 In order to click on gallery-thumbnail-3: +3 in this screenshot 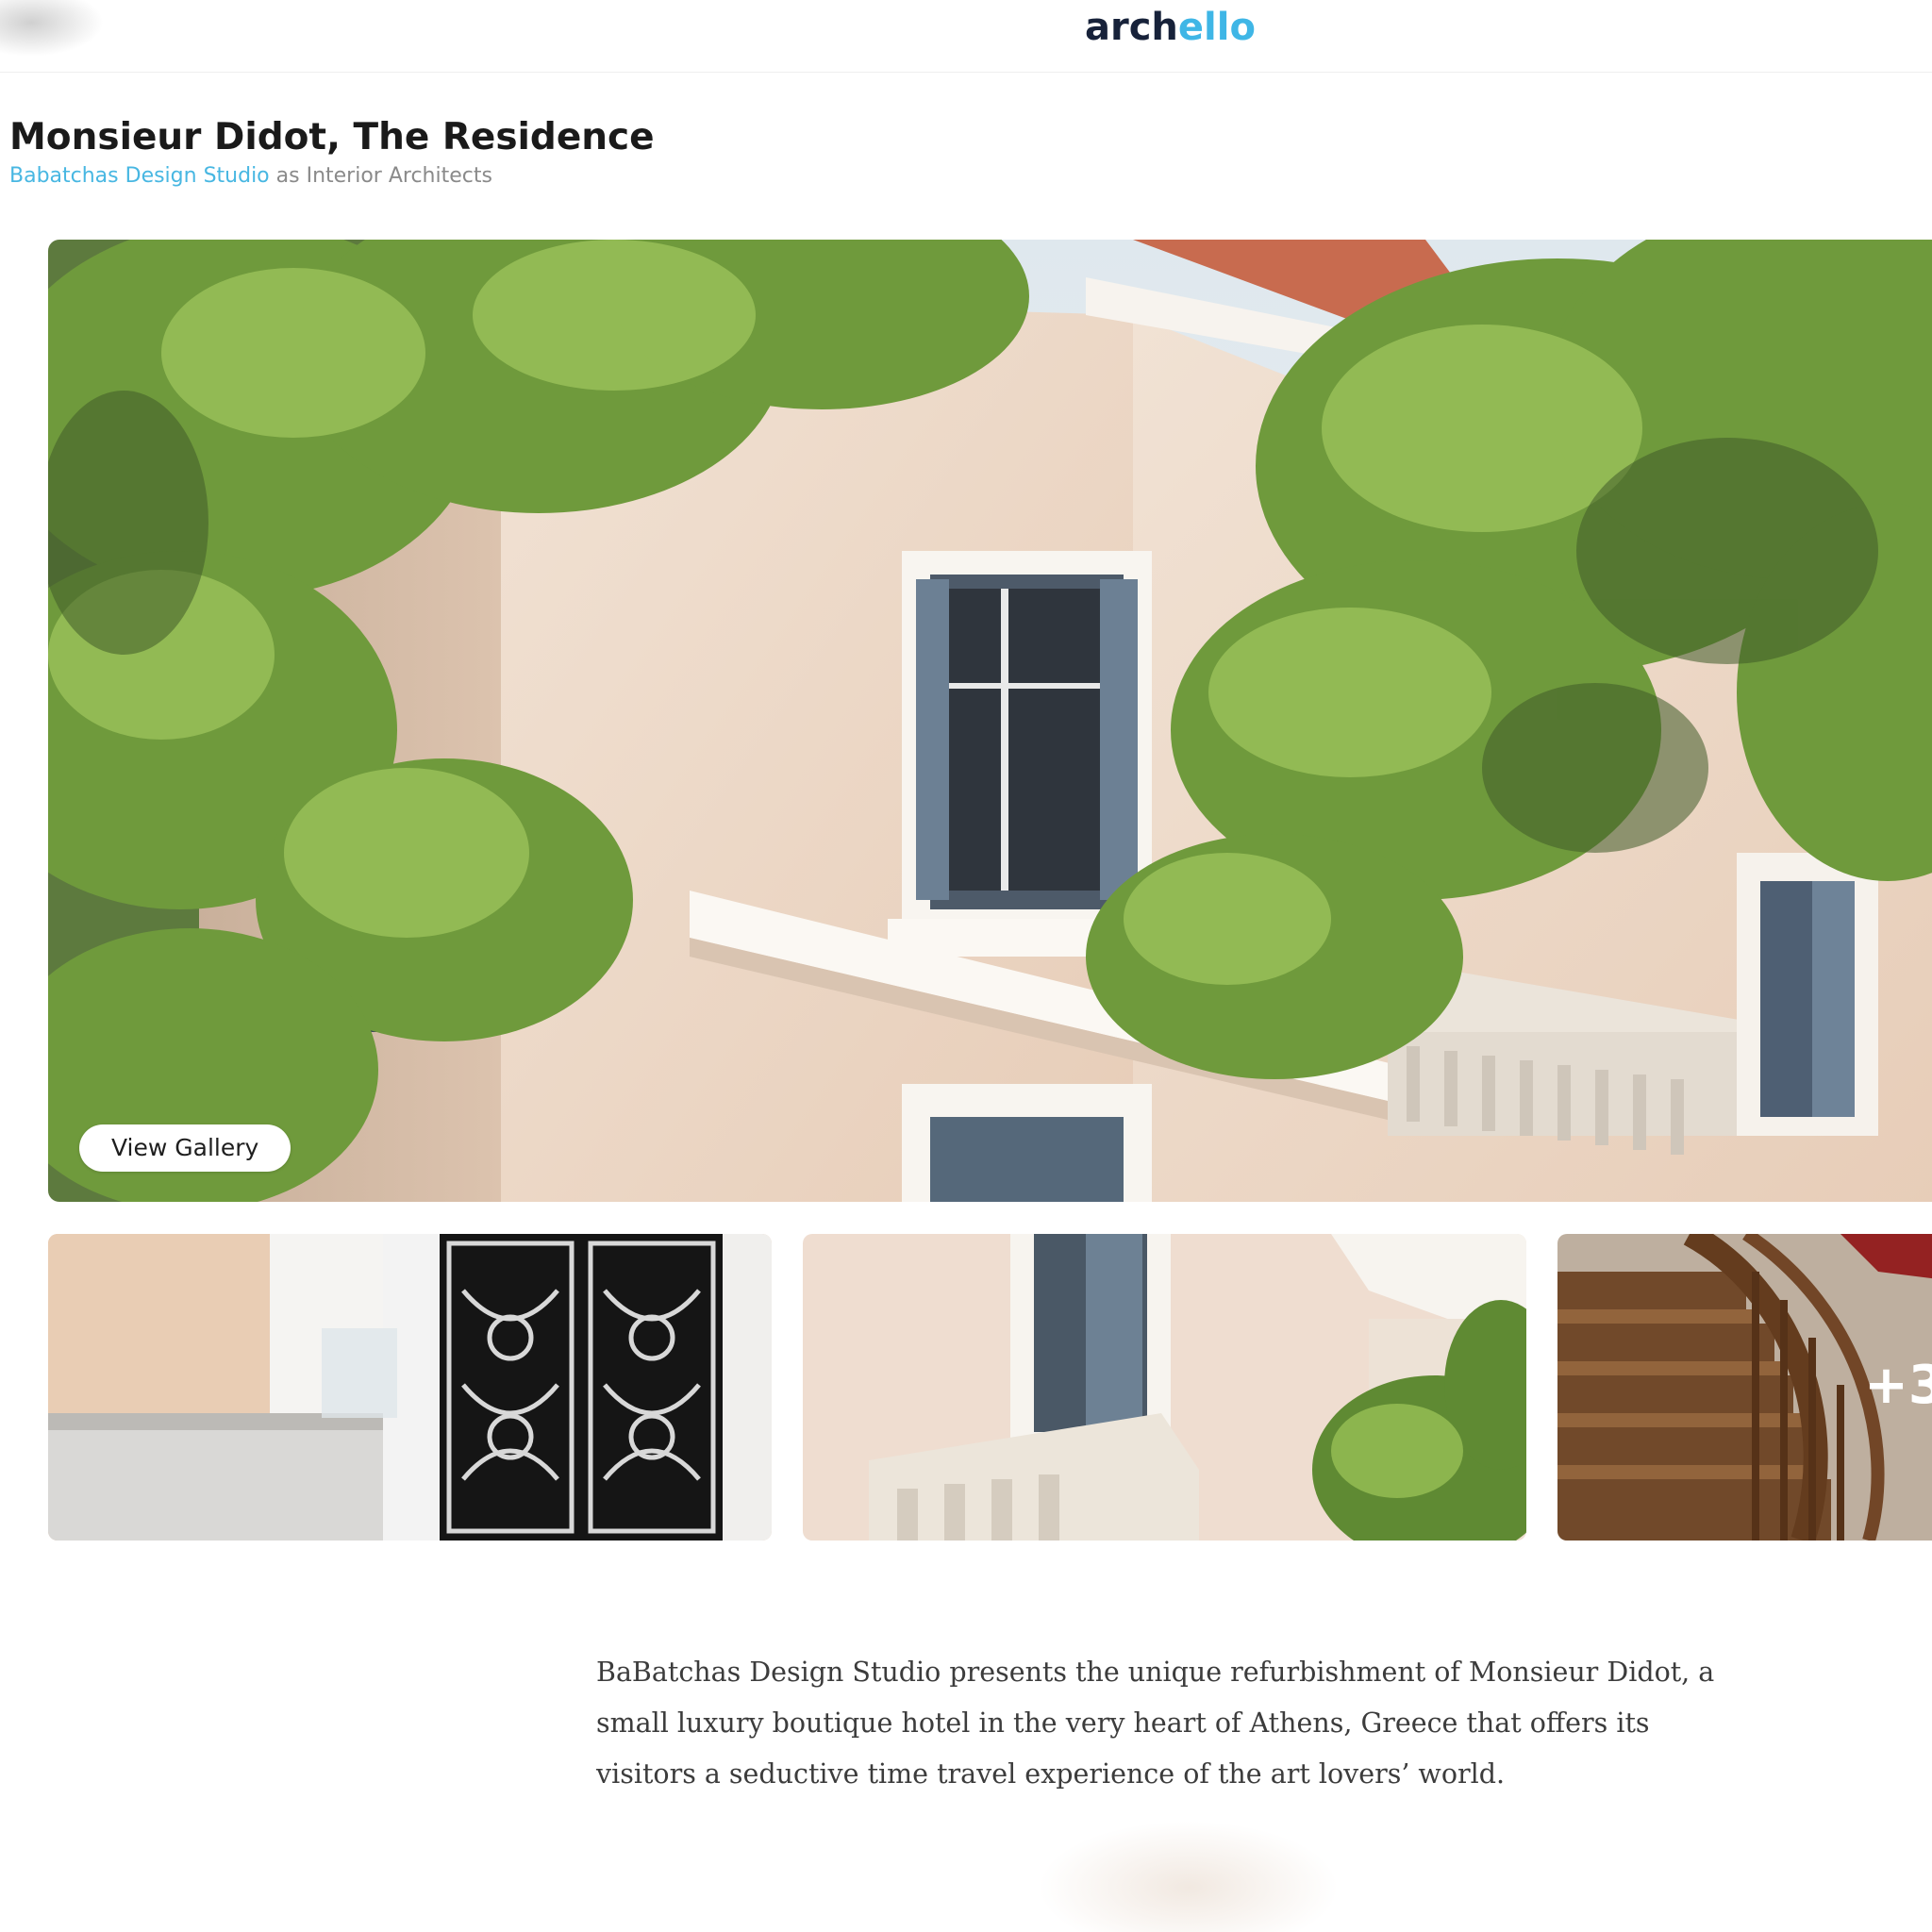, I will do `click(1745, 1388)`.